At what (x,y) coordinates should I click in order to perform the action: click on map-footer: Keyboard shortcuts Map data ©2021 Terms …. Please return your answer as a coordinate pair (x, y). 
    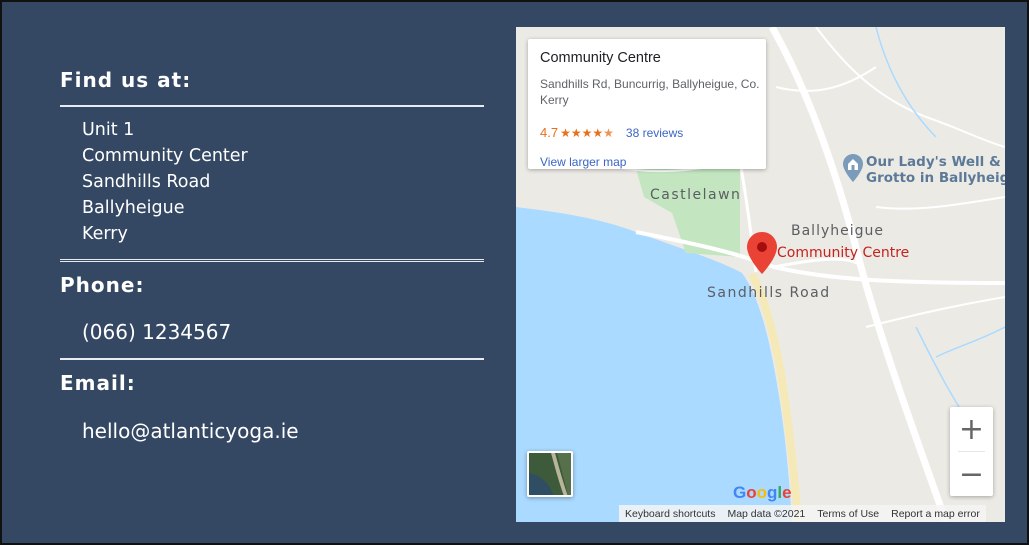
    Looking at the image, I should click on (802, 513).